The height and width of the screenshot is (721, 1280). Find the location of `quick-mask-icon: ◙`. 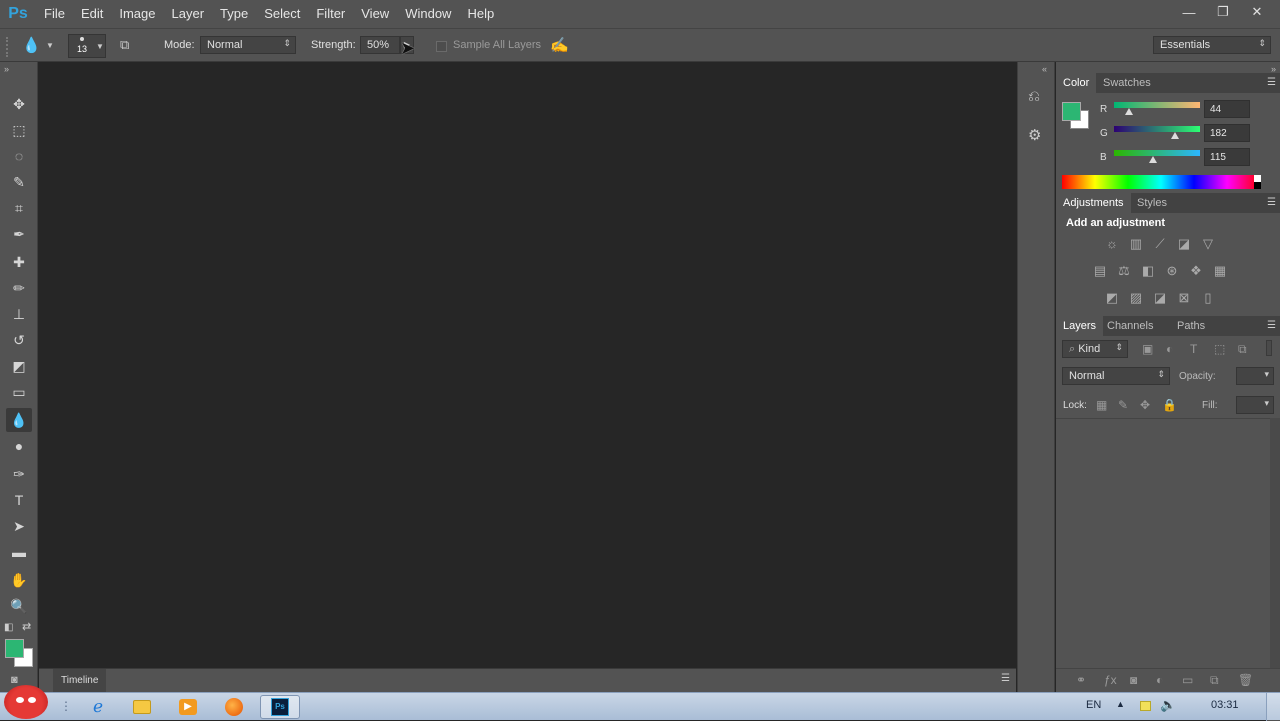

quick-mask-icon: ◙ is located at coordinates (14, 680).